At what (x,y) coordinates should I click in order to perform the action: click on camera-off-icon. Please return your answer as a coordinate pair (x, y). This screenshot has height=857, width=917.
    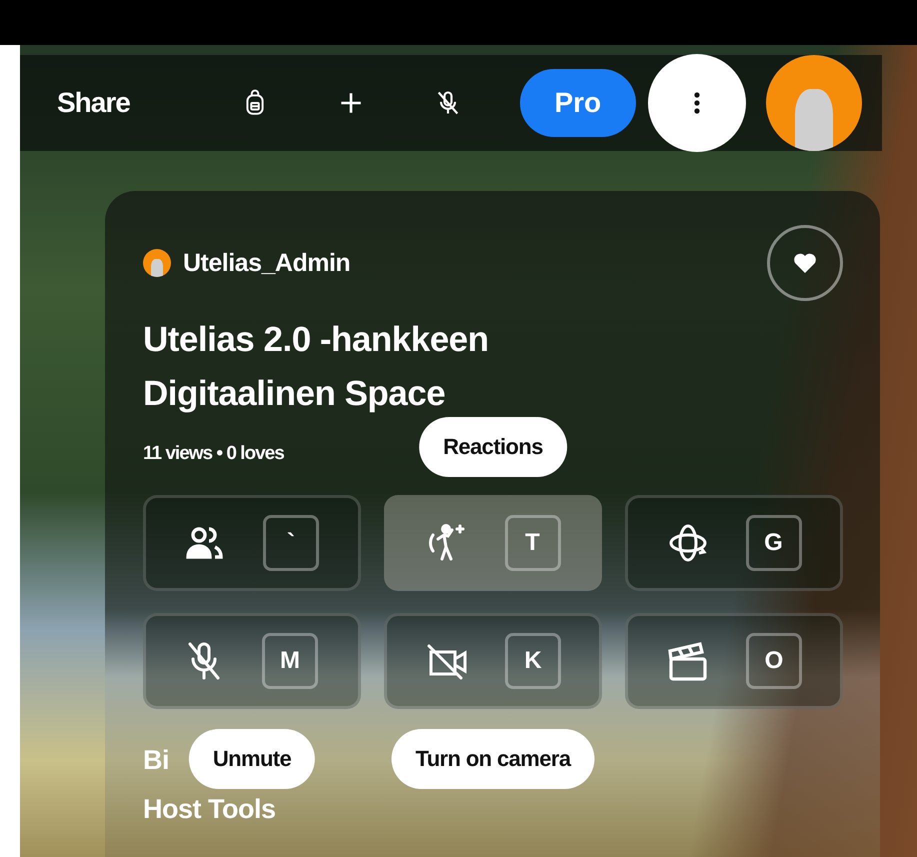
    Looking at the image, I should click on (447, 661).